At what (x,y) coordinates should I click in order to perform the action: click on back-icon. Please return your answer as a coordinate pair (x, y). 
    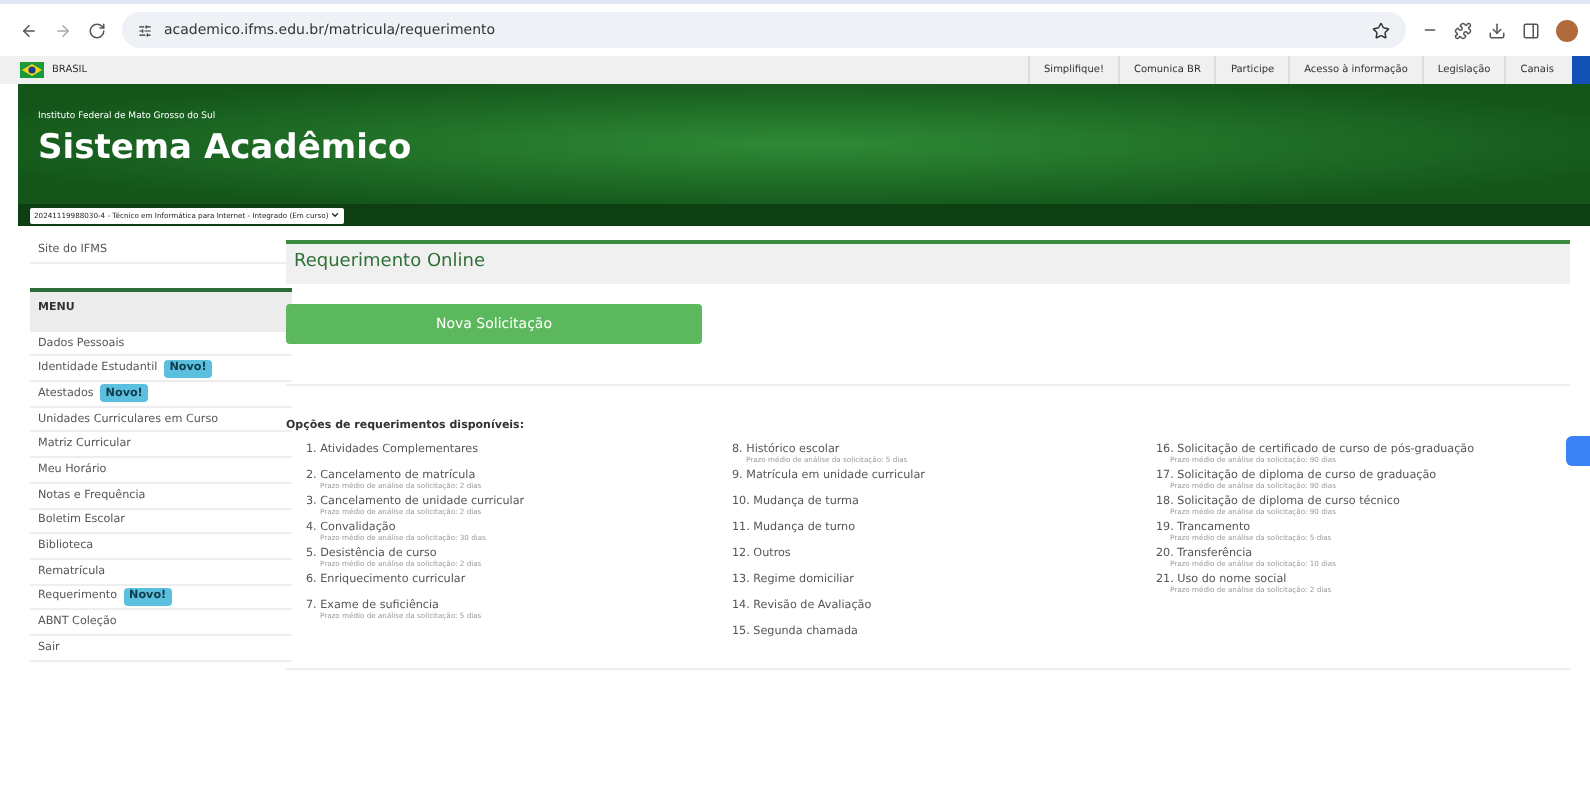
    Looking at the image, I should click on (29, 30).